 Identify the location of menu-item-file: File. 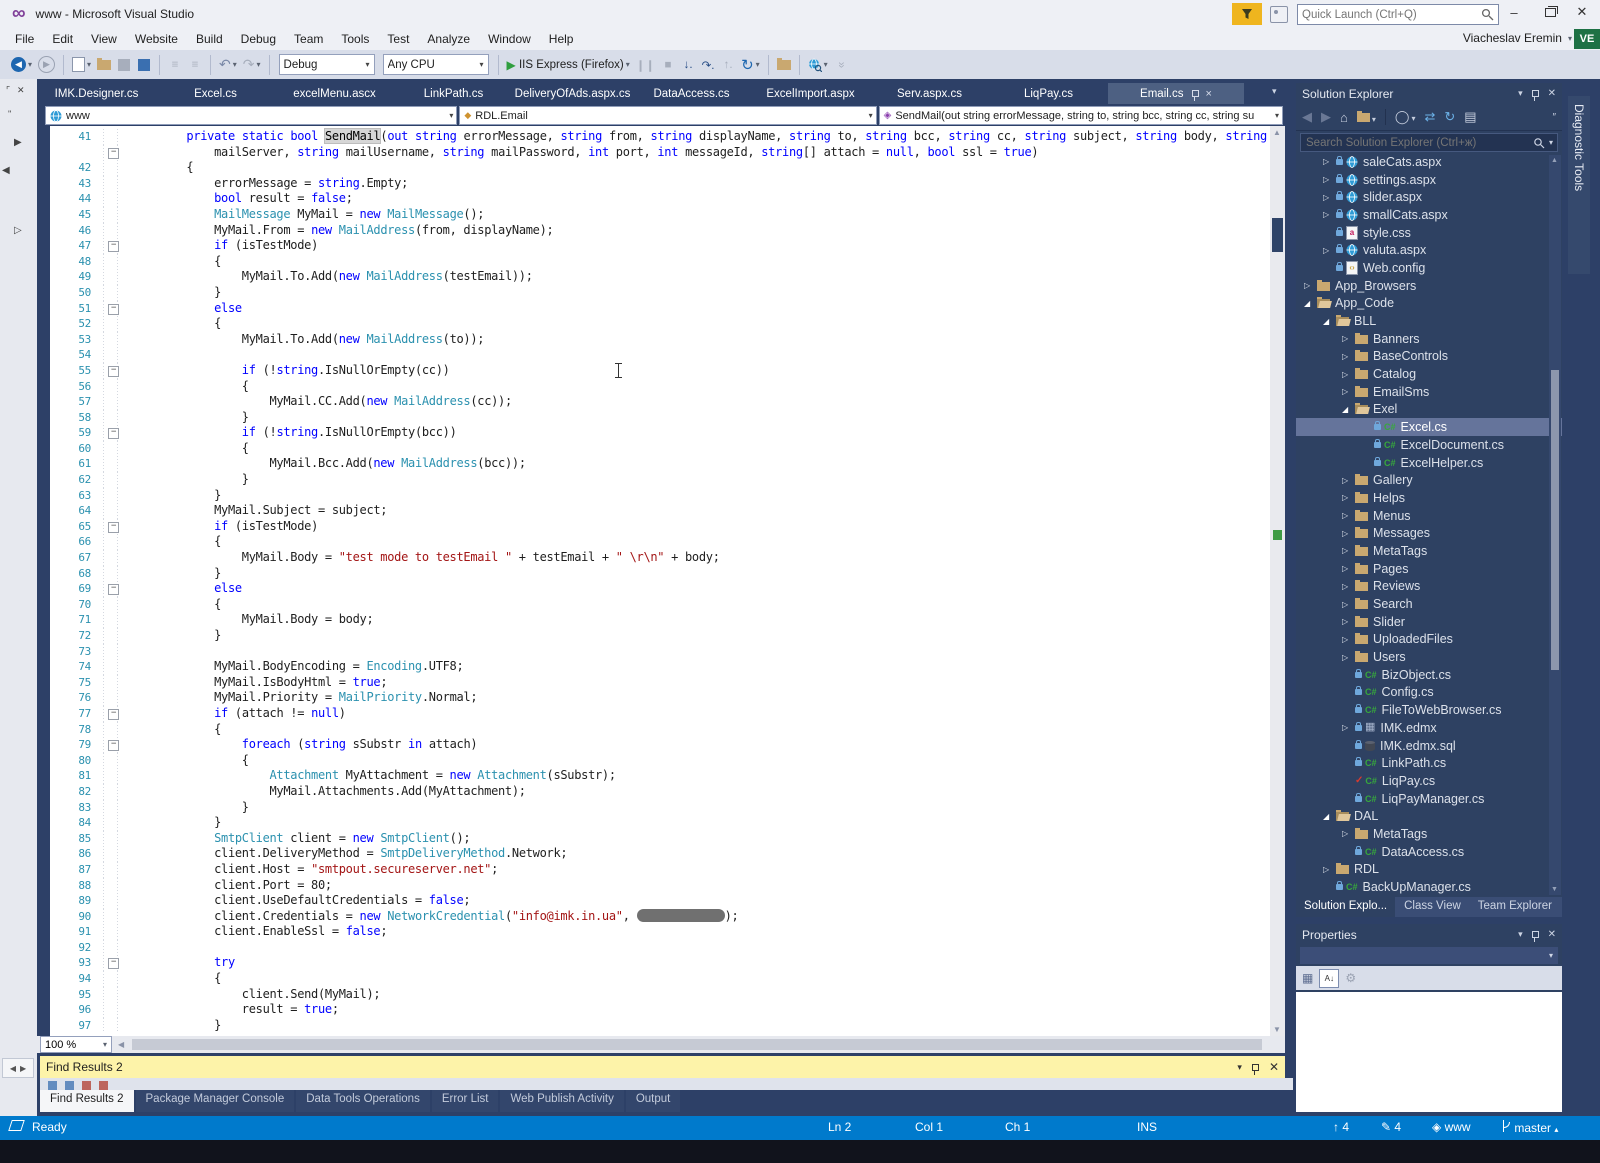
(24, 39).